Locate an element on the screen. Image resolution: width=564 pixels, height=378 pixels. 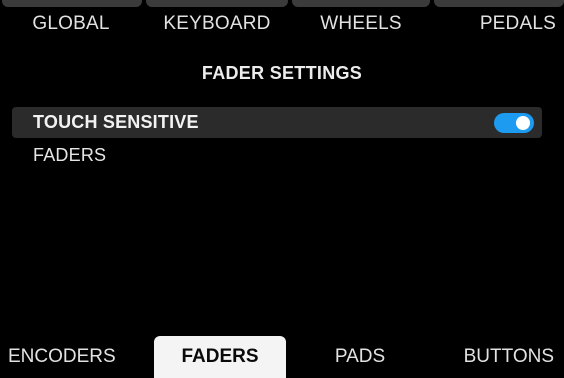
page-title: FADER SETTINGS is located at coordinates (282, 73).